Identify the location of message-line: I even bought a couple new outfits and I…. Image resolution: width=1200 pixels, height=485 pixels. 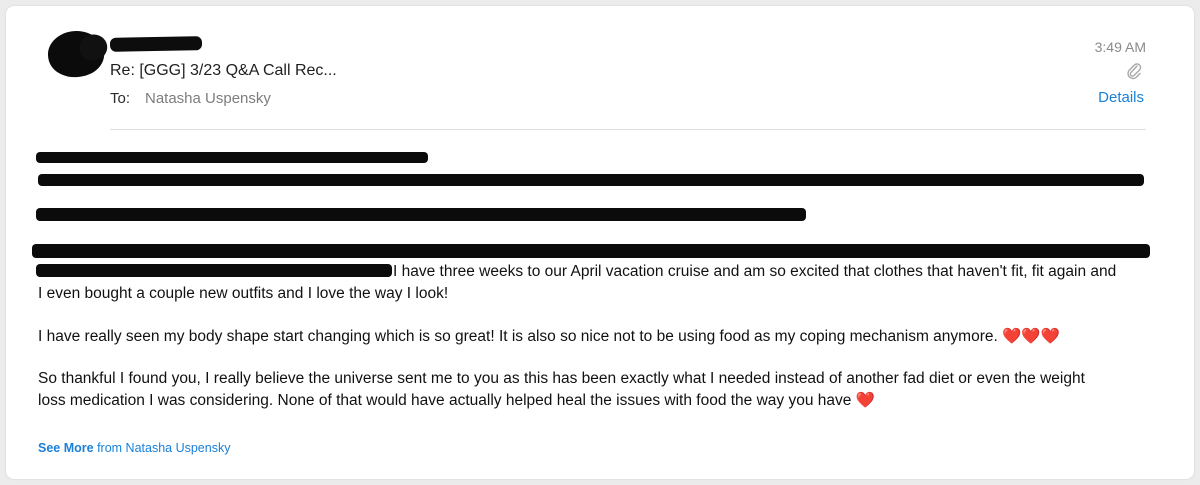
(243, 293).